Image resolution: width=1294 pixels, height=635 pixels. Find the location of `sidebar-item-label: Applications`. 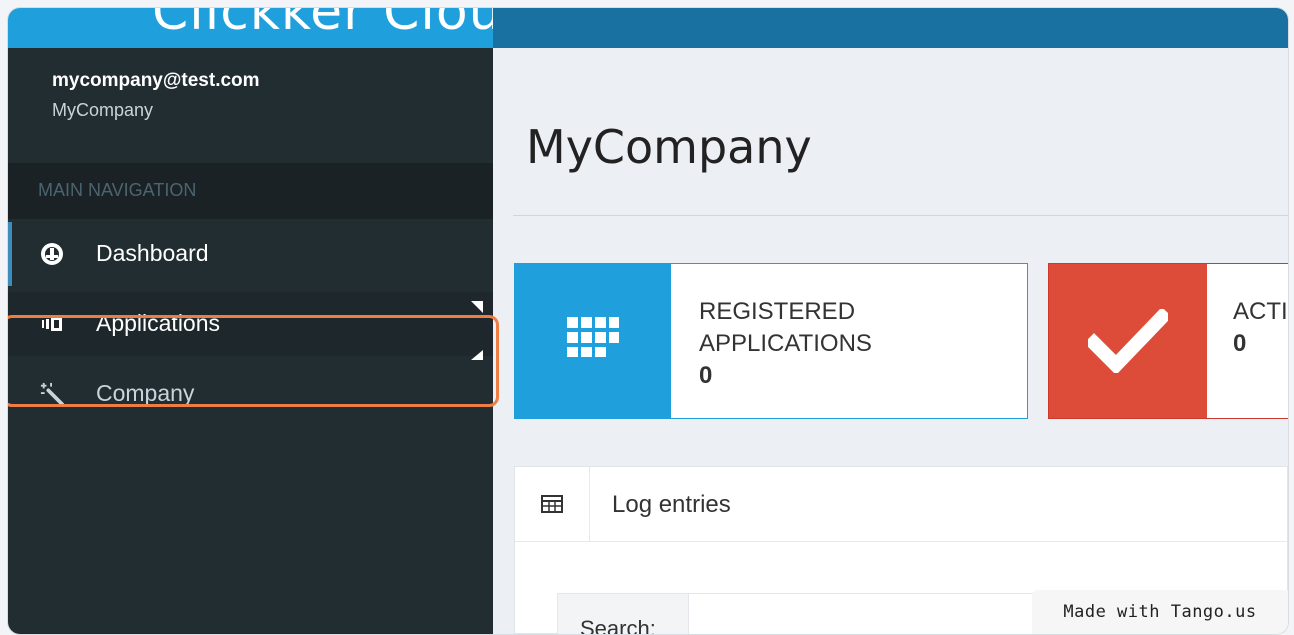

sidebar-item-label: Applications is located at coordinates (158, 323).